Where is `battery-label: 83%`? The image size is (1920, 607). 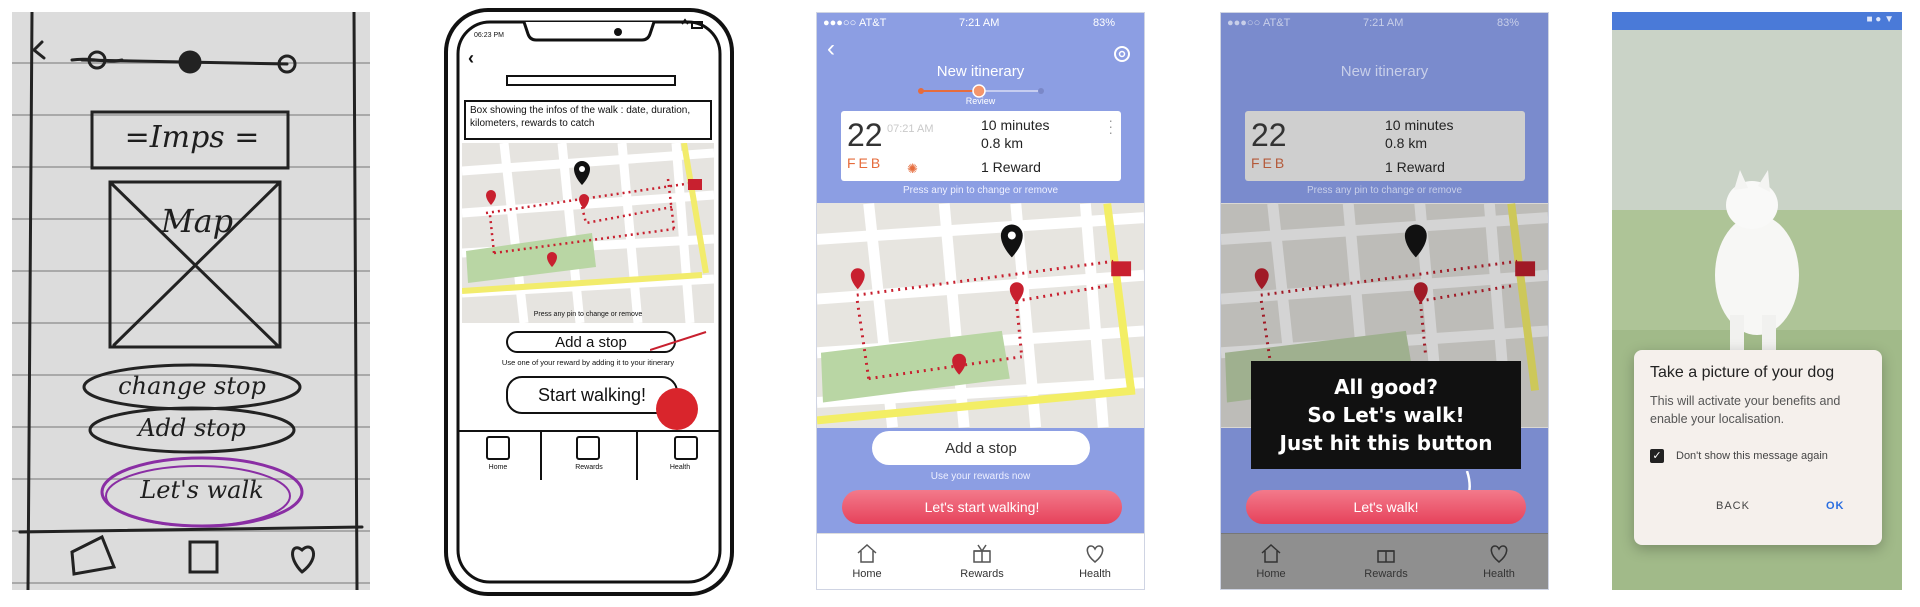 battery-label: 83% is located at coordinates (1104, 23).